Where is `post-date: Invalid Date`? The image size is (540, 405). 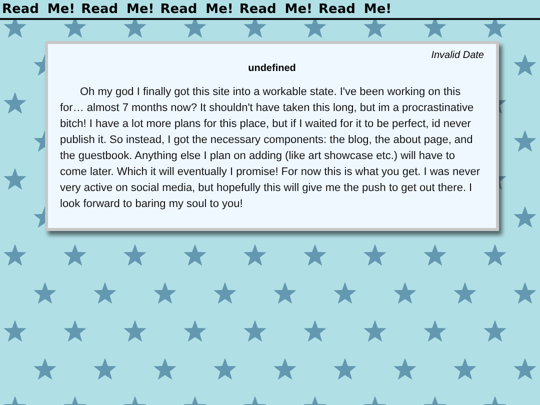
post-date: Invalid Date is located at coordinates (457, 55).